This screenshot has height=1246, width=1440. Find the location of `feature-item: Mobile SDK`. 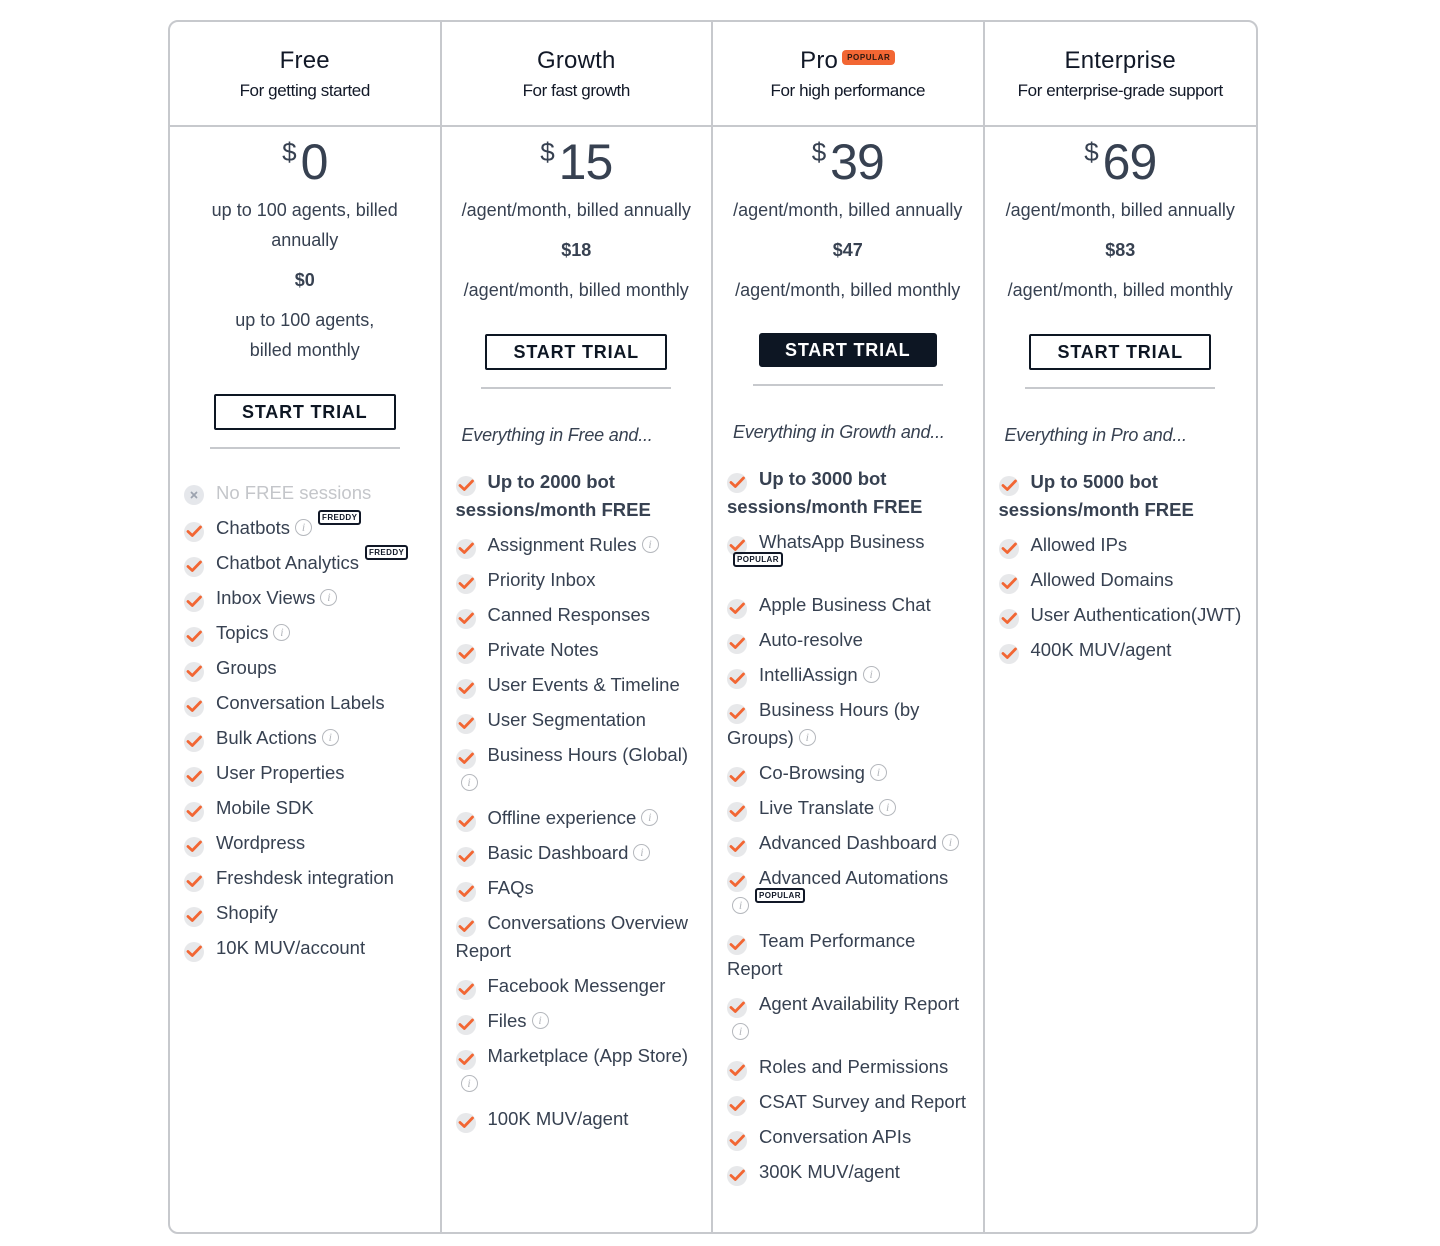

feature-item: Mobile SDK is located at coordinates (305, 808).